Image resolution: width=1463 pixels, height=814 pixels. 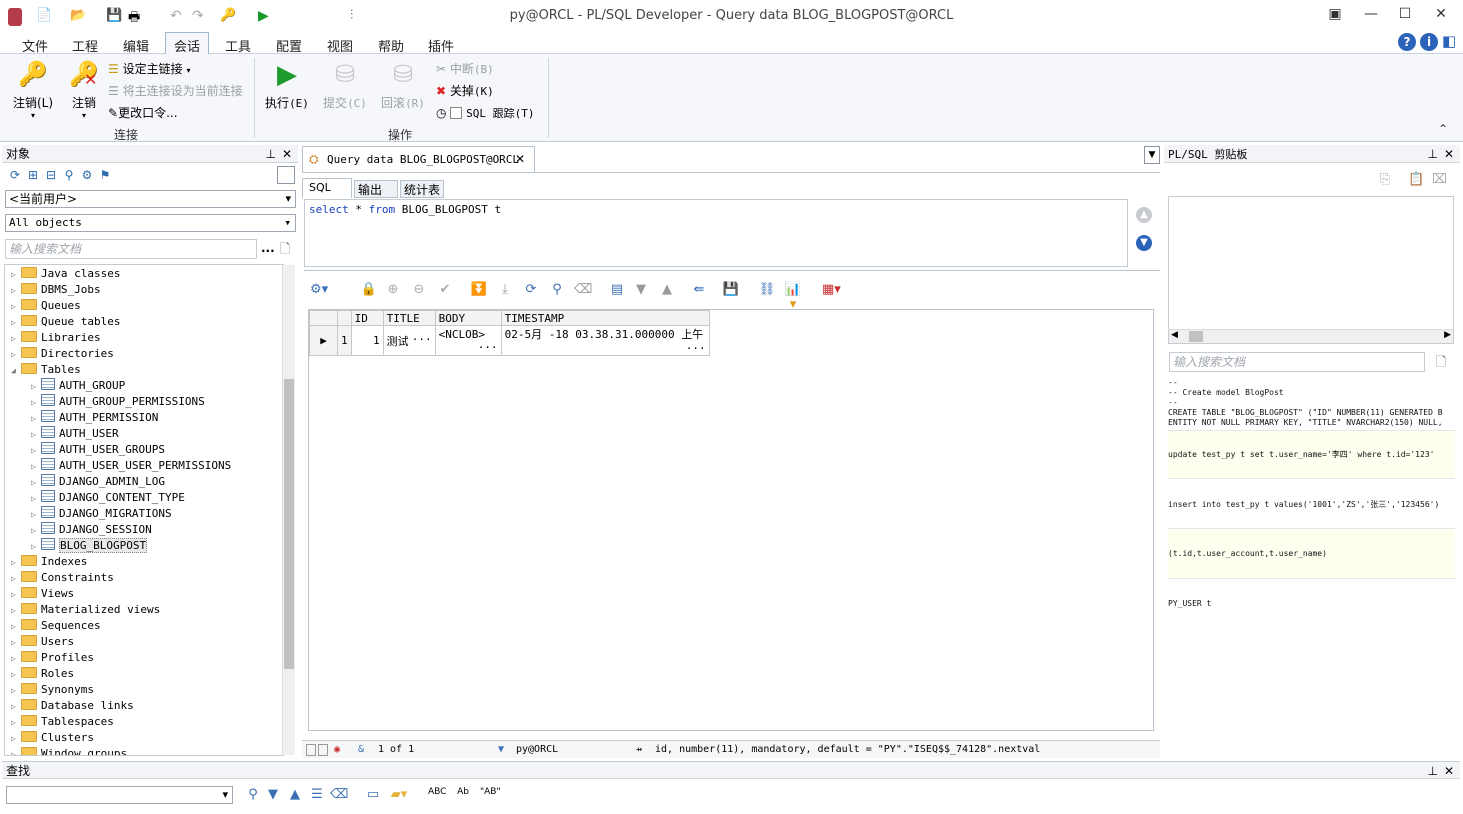 What do you see at coordinates (52, 690) in the screenshot?
I see `tree-folder-item: ▷ Synonyms` at bounding box center [52, 690].